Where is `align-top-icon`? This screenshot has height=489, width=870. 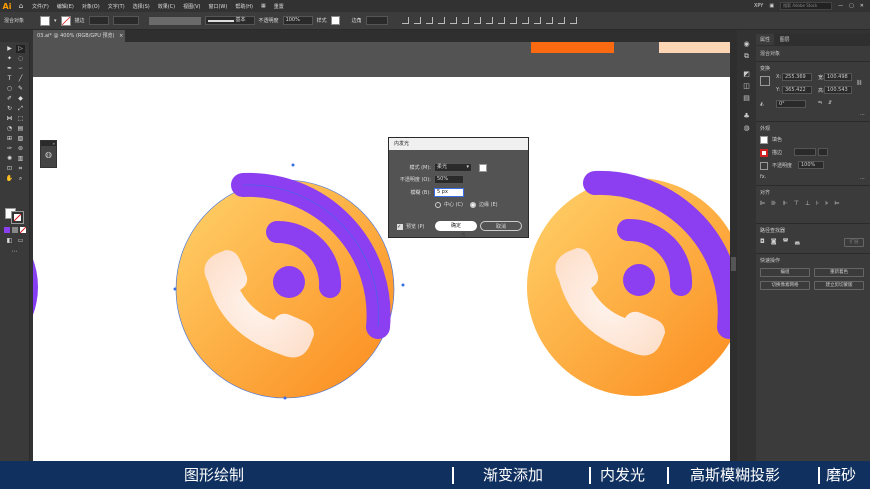 align-top-icon is located at coordinates (441, 20).